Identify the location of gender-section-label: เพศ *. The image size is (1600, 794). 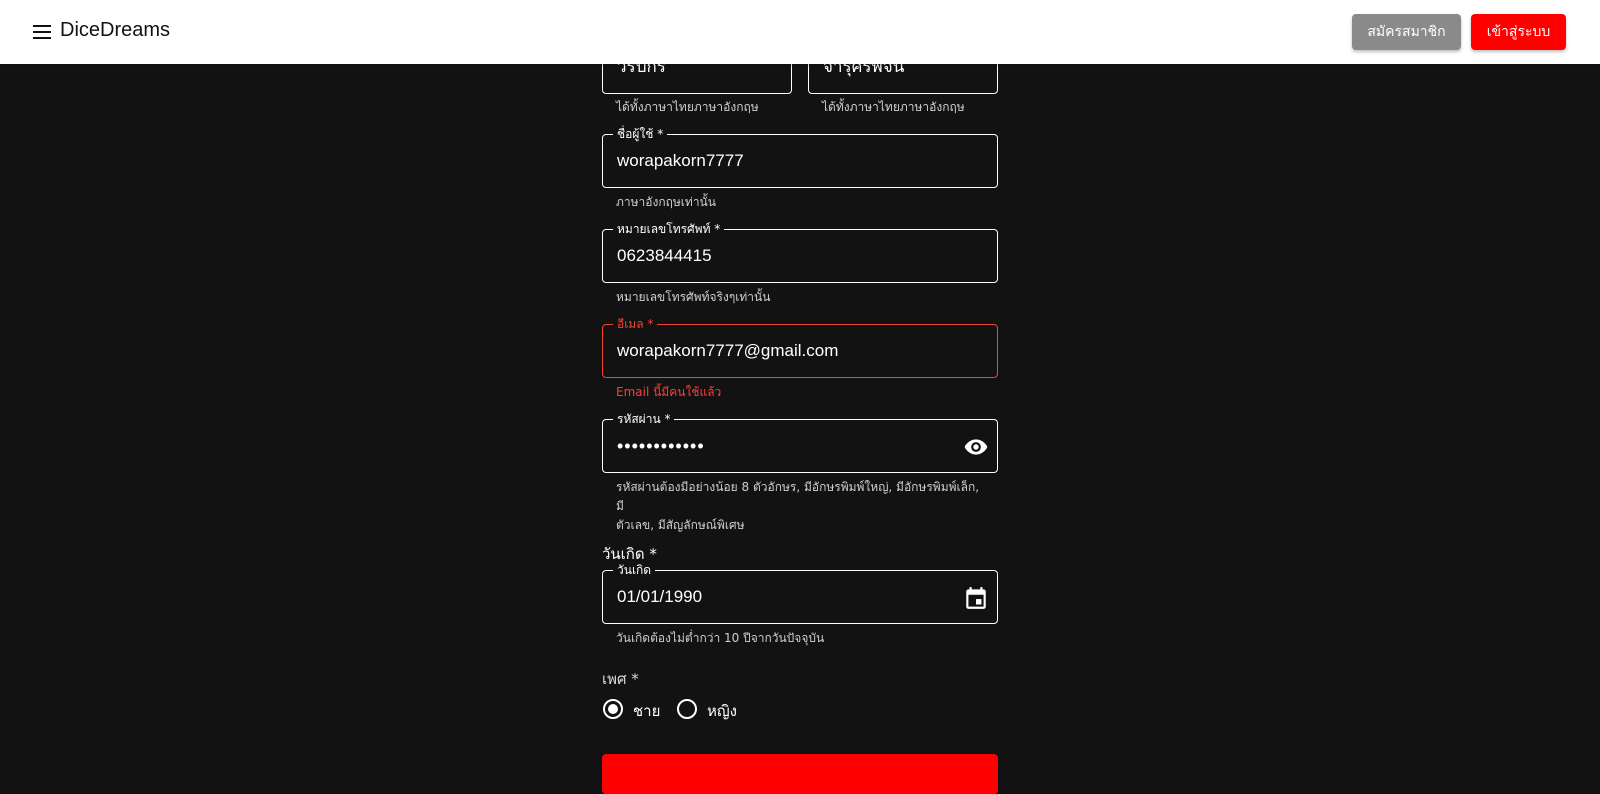
(620, 679).